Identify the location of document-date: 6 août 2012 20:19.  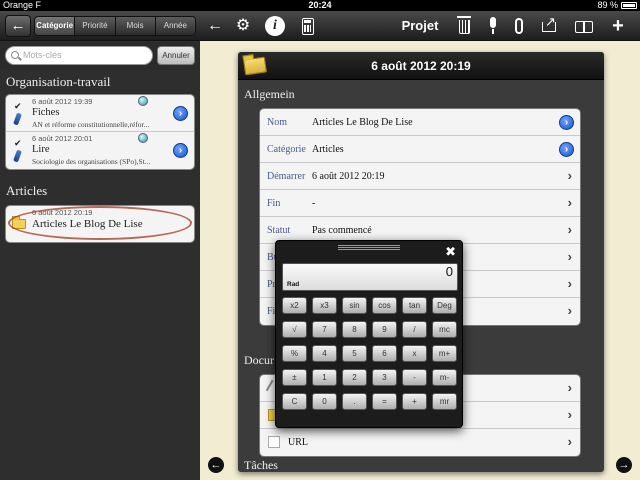
(421, 66).